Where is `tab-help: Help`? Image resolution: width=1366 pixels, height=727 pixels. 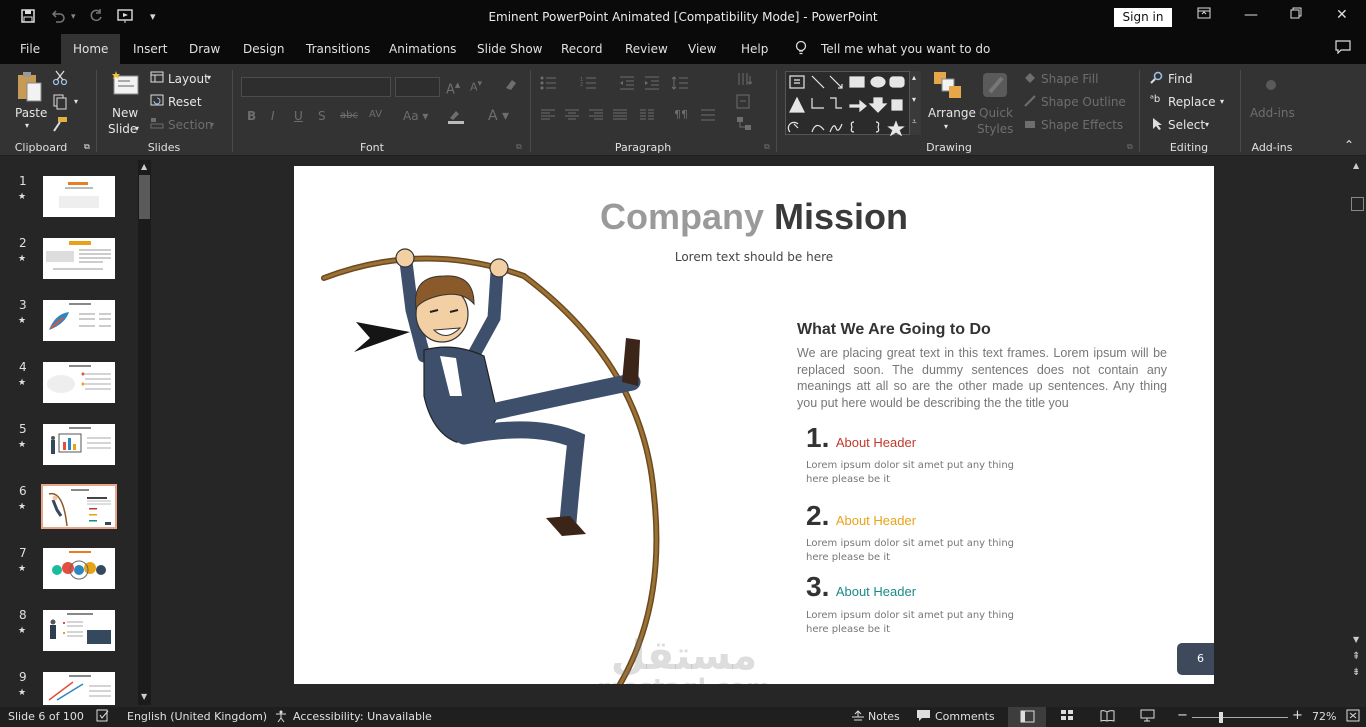
tab-help: Help is located at coordinates (754, 49).